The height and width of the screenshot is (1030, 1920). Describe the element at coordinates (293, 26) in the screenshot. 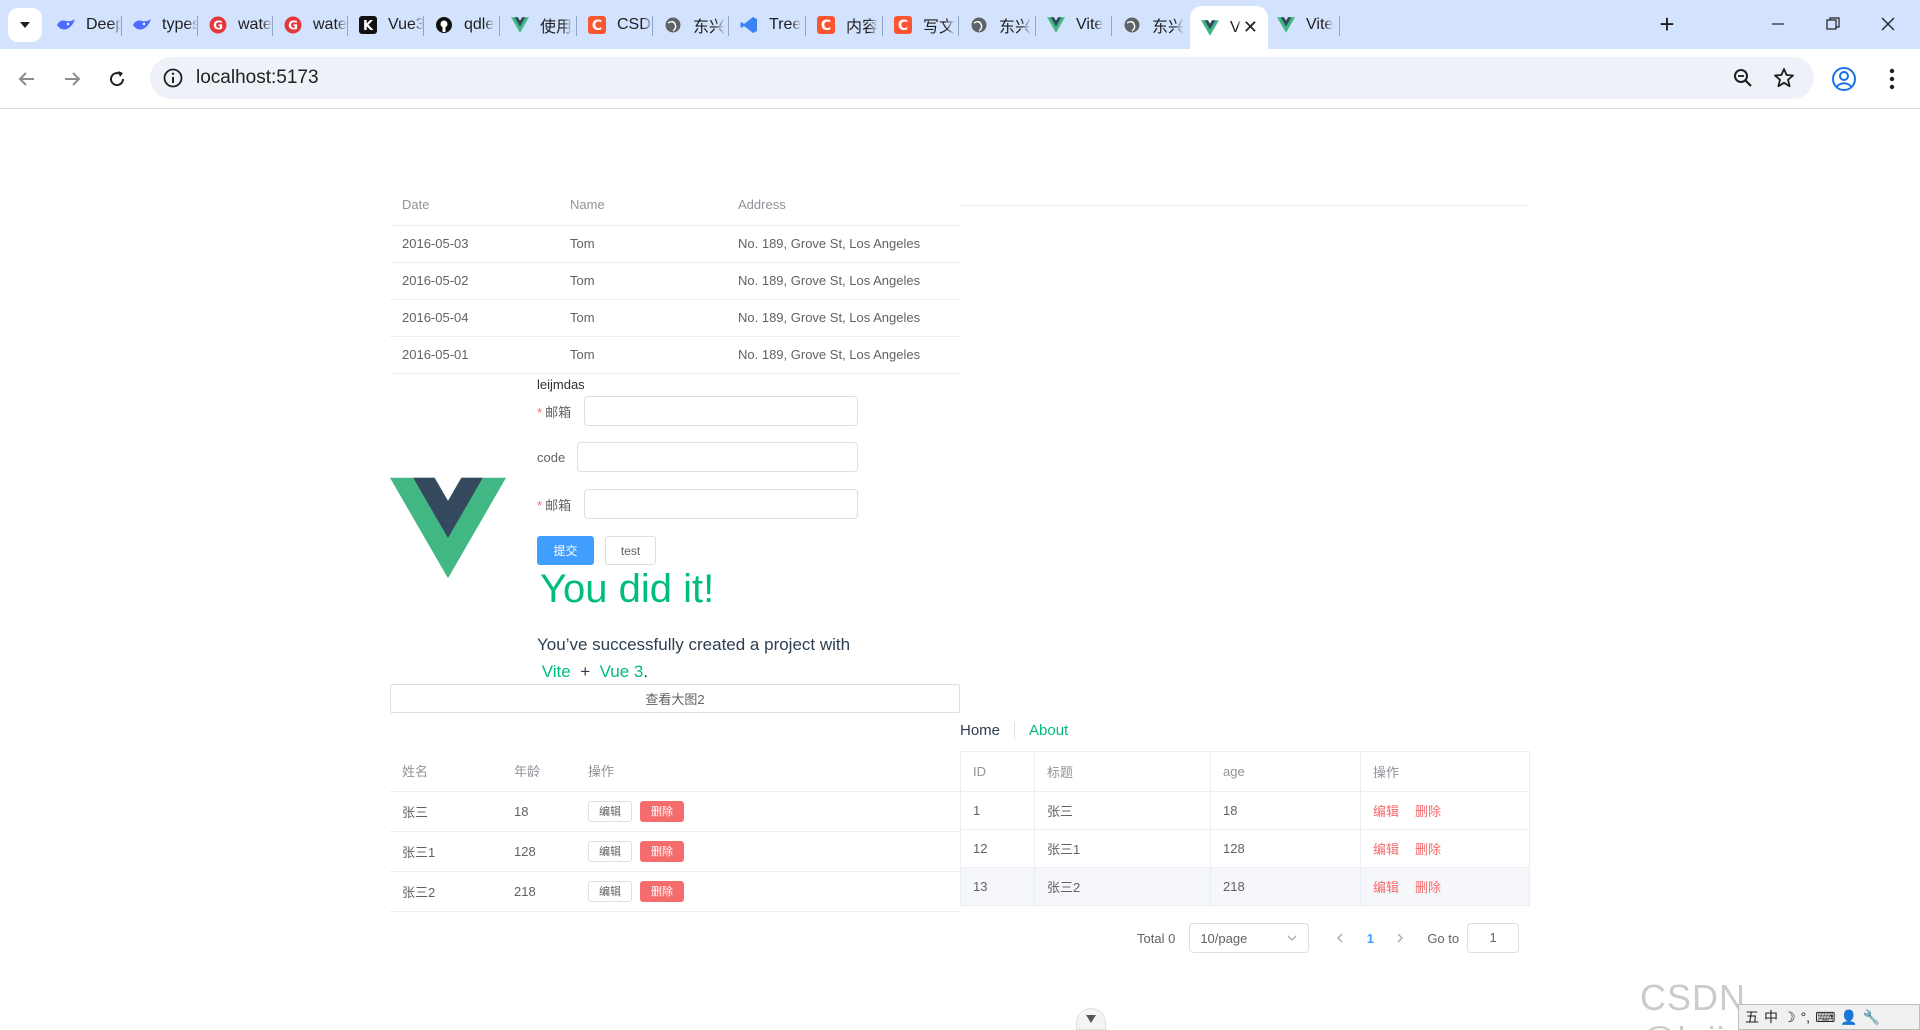

I see `svg-text: G` at that location.